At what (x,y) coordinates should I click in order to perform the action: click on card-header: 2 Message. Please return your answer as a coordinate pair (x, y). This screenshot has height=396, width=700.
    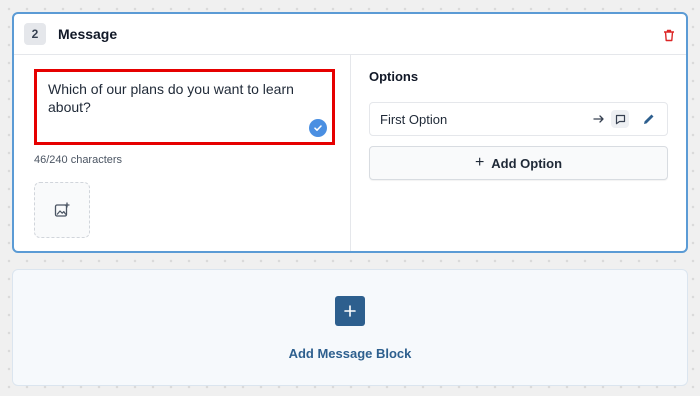
    Looking at the image, I should click on (350, 34).